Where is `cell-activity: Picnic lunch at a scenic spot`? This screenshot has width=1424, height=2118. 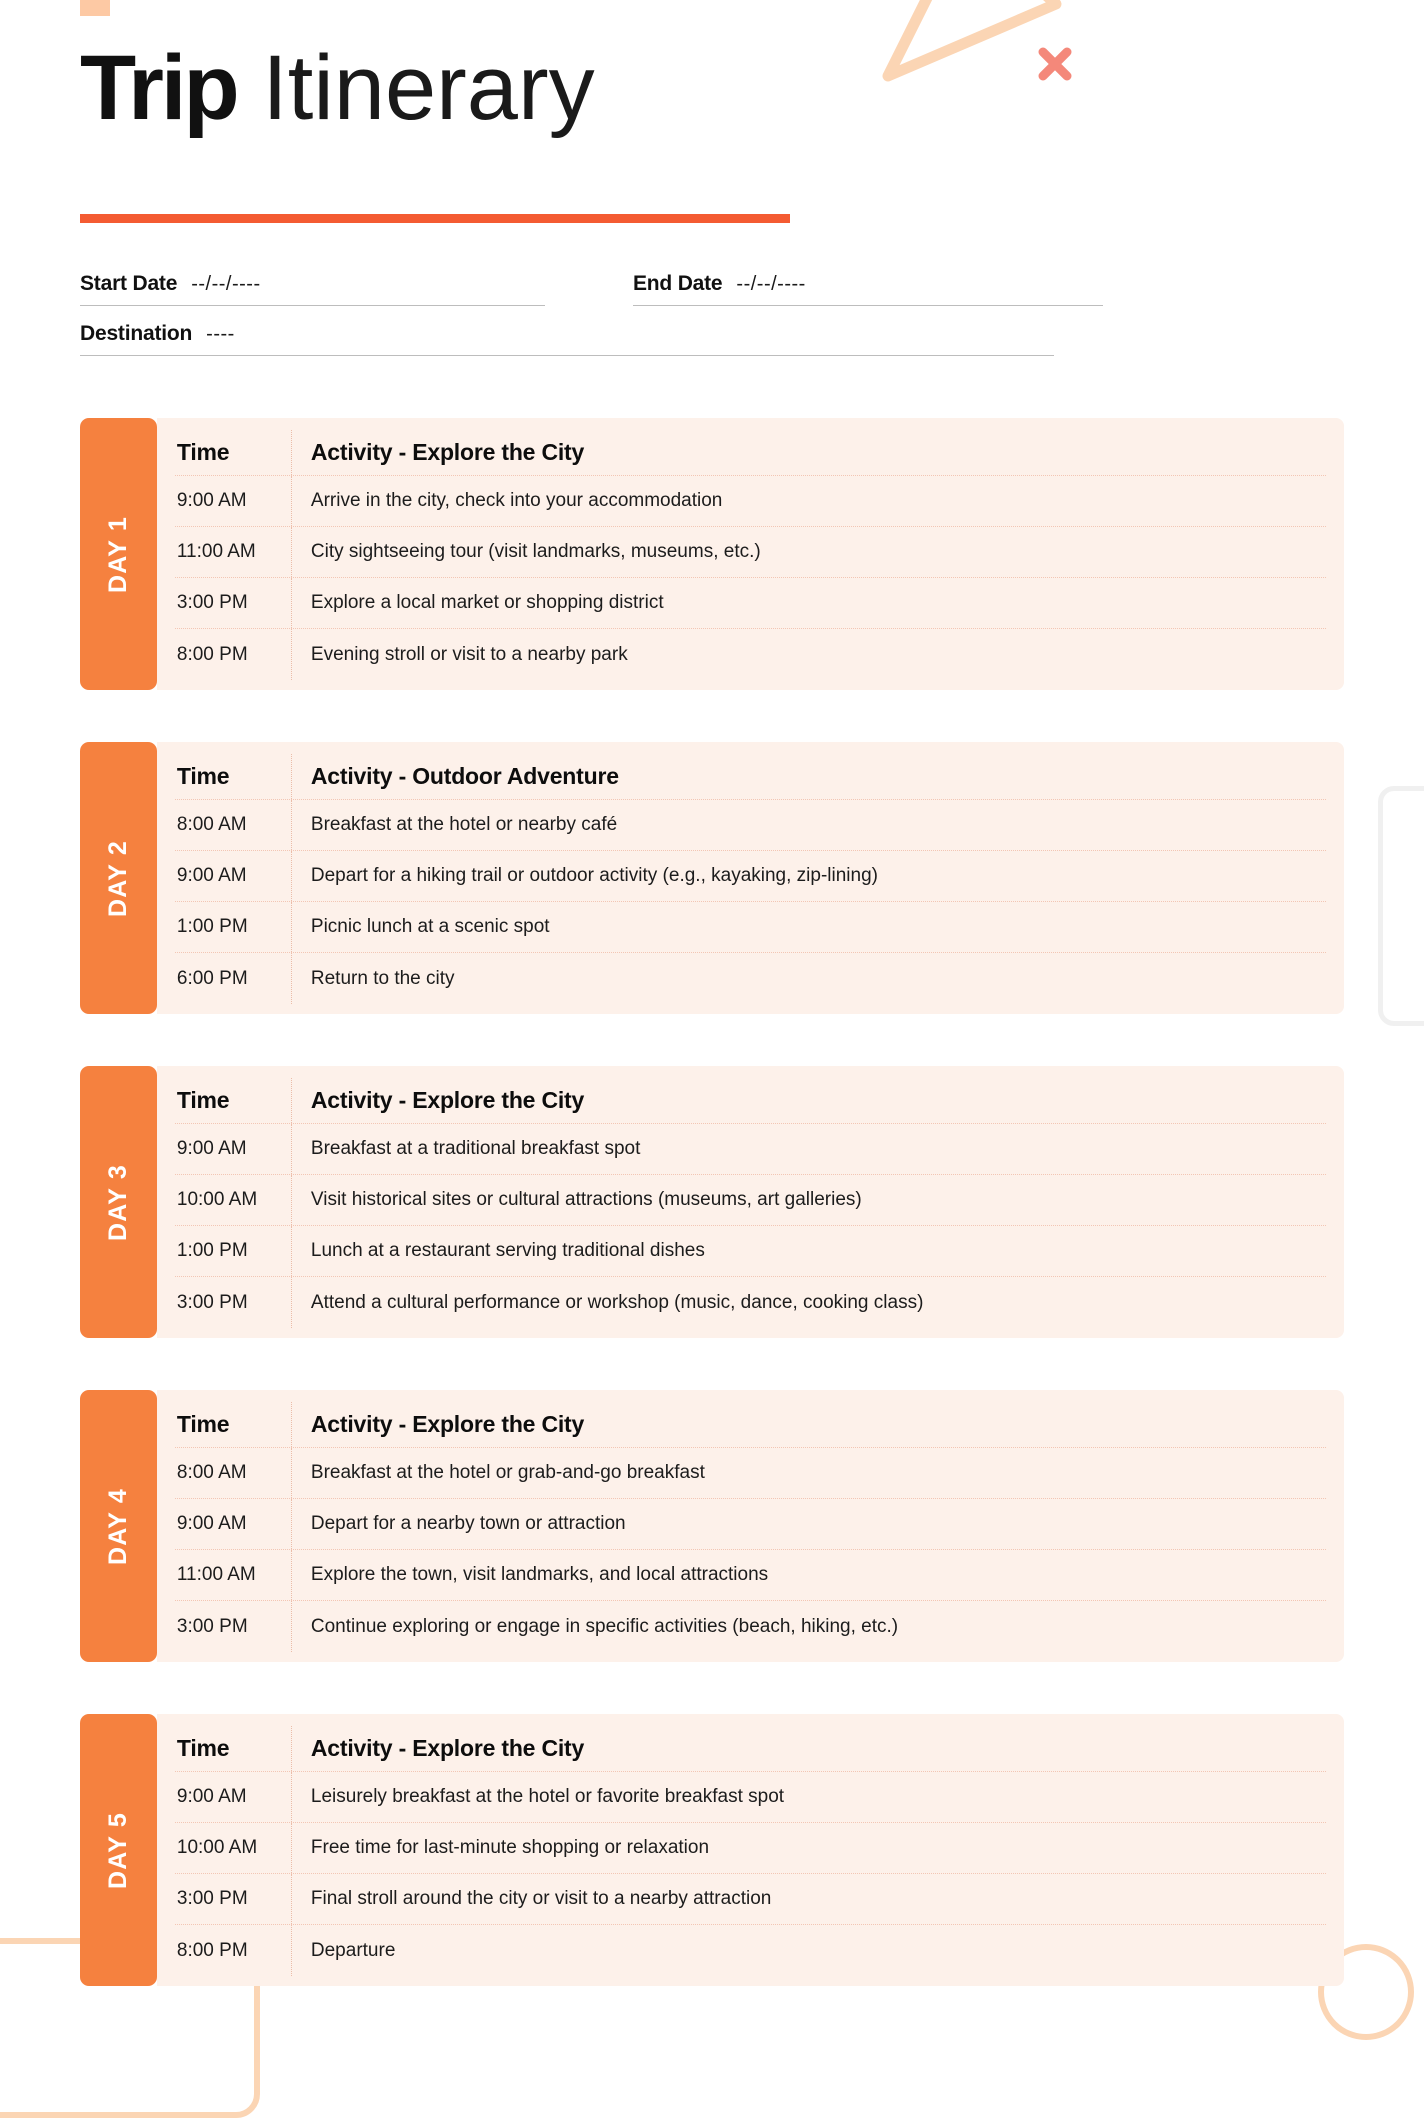
cell-activity: Picnic lunch at a scenic spot is located at coordinates (430, 926).